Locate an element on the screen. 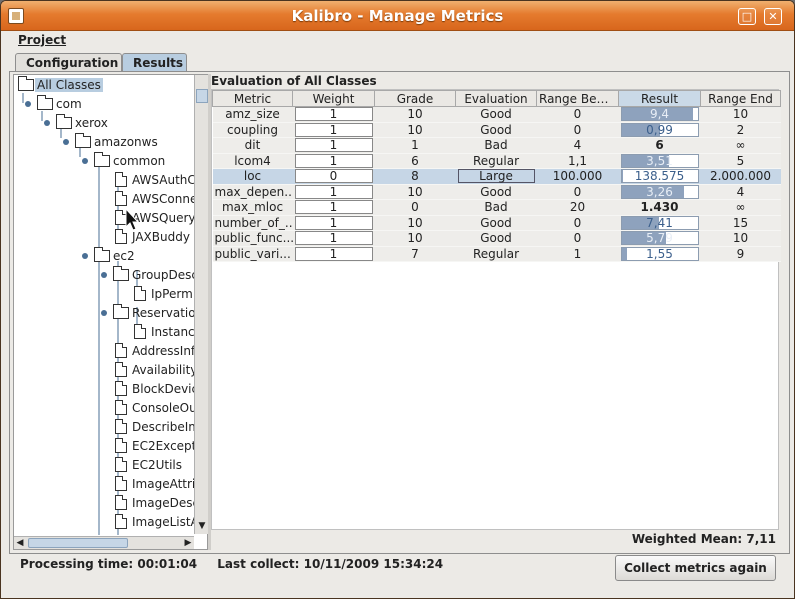 The width and height of the screenshot is (795, 599). tree-node-label: BlockDevic is located at coordinates (165, 389).